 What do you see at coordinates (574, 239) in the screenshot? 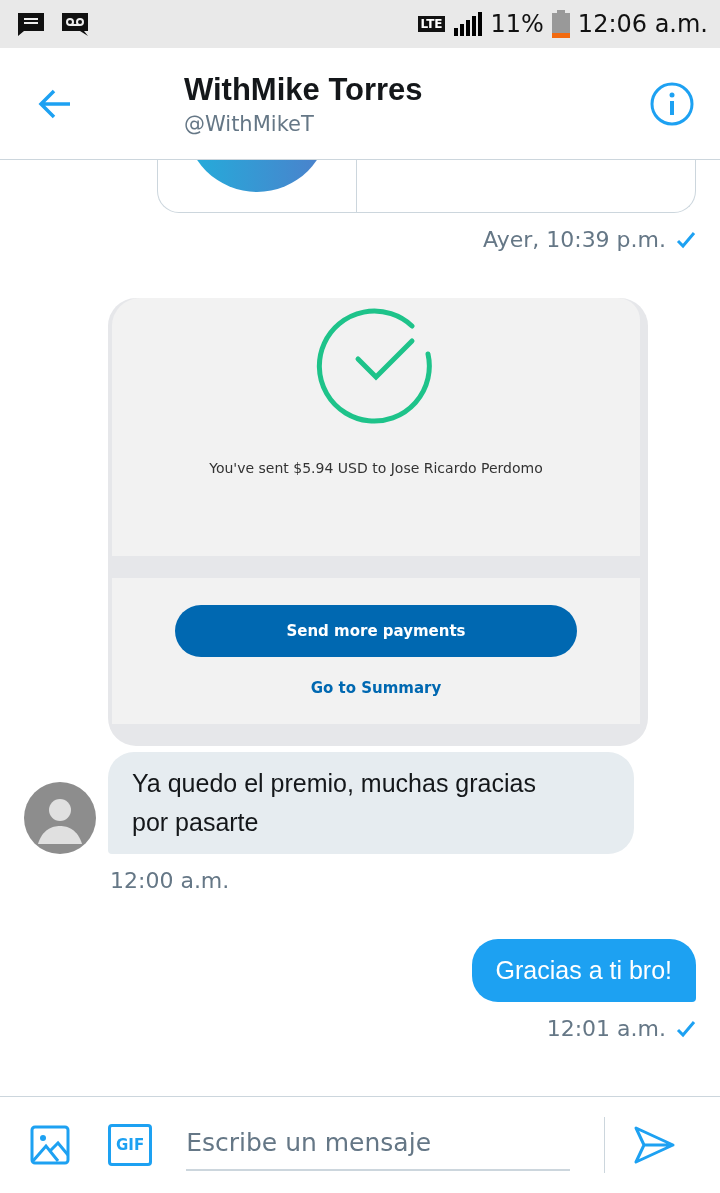
I see `message-time: Ayer, 10:39 p.m.` at bounding box center [574, 239].